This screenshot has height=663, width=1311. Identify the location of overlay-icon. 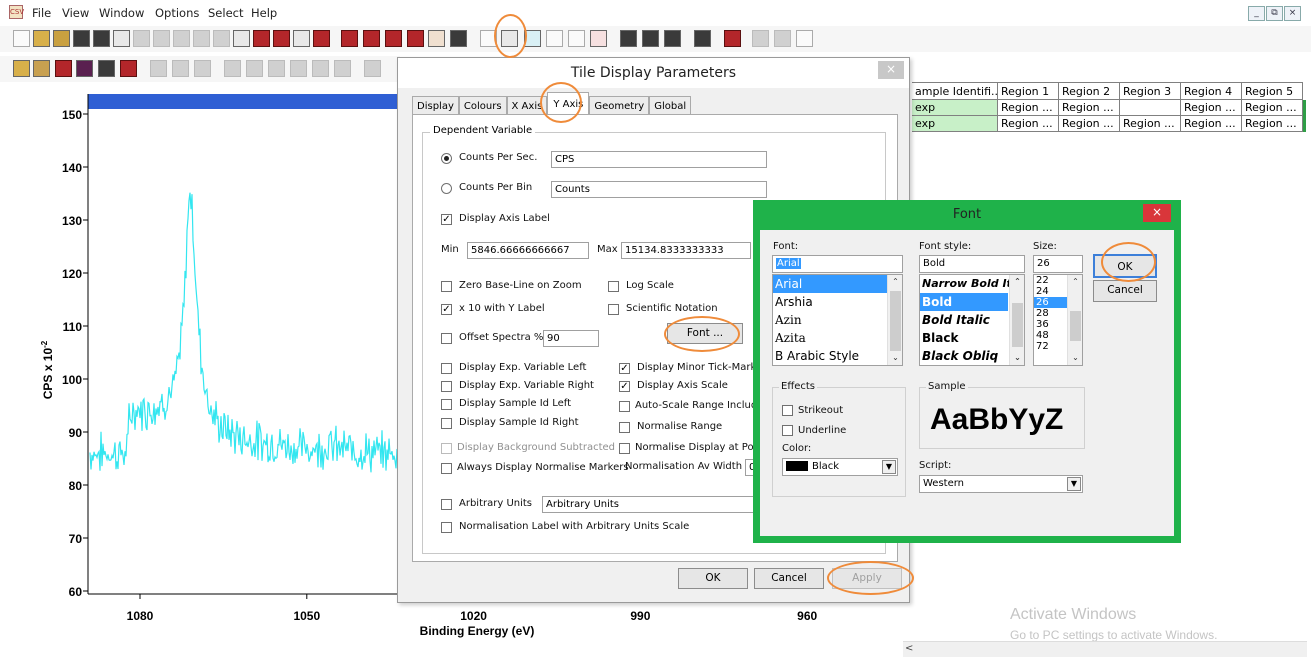
(63, 68).